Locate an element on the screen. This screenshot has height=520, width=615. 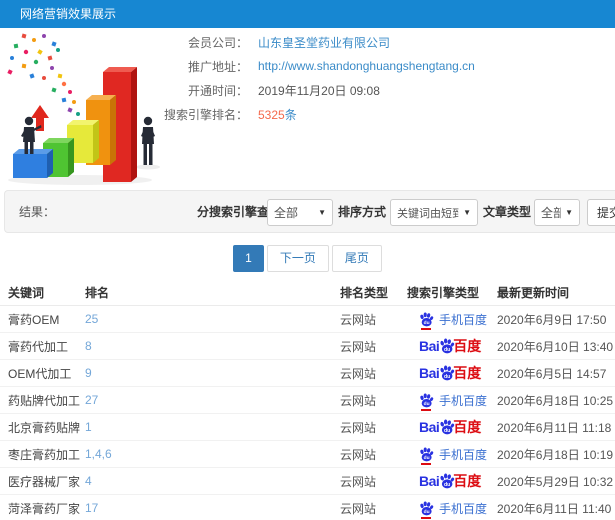
sort-select: 关键词由短到长排序 ▼ is located at coordinates (434, 212).